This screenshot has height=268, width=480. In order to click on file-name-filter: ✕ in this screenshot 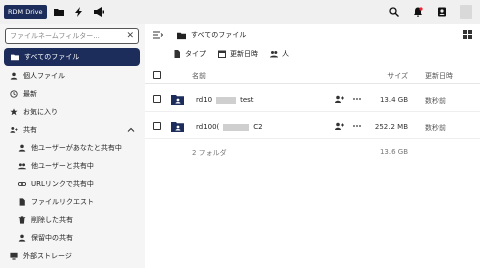, I will do `click(72, 36)`.